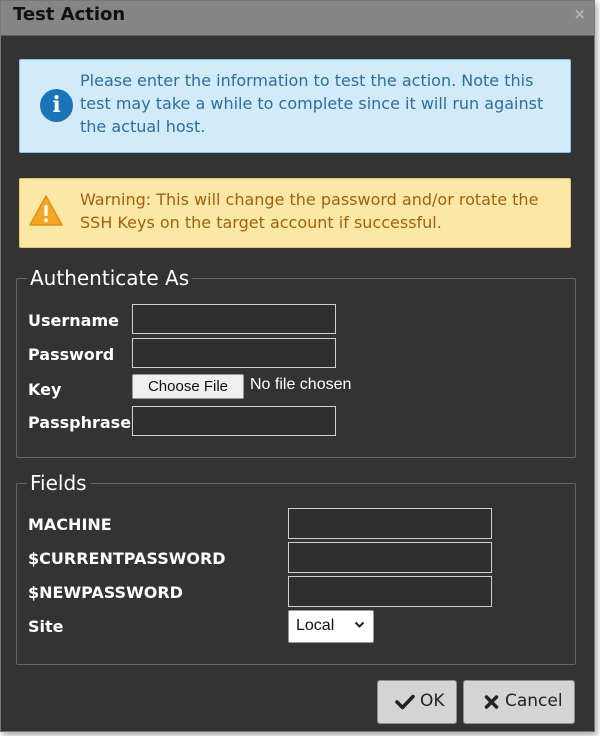 Image resolution: width=600 pixels, height=736 pixels. What do you see at coordinates (315, 625) in the screenshot?
I see `site-select-value: Local` at bounding box center [315, 625].